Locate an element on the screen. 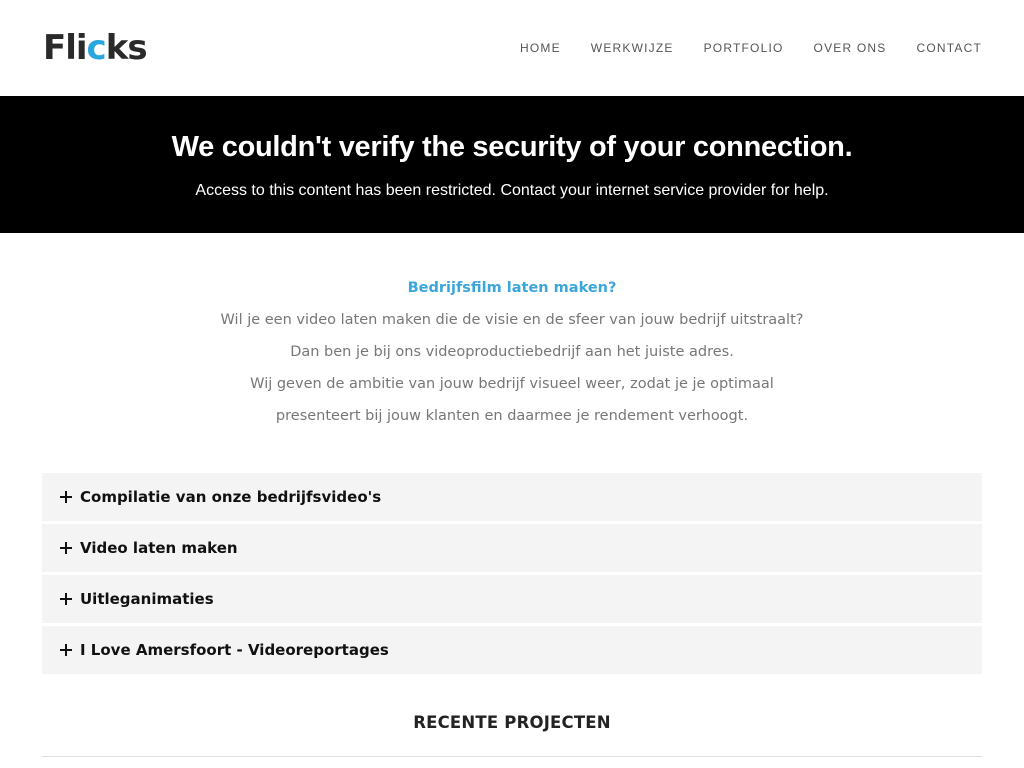  accordion-label: Video laten maken is located at coordinates (159, 548).